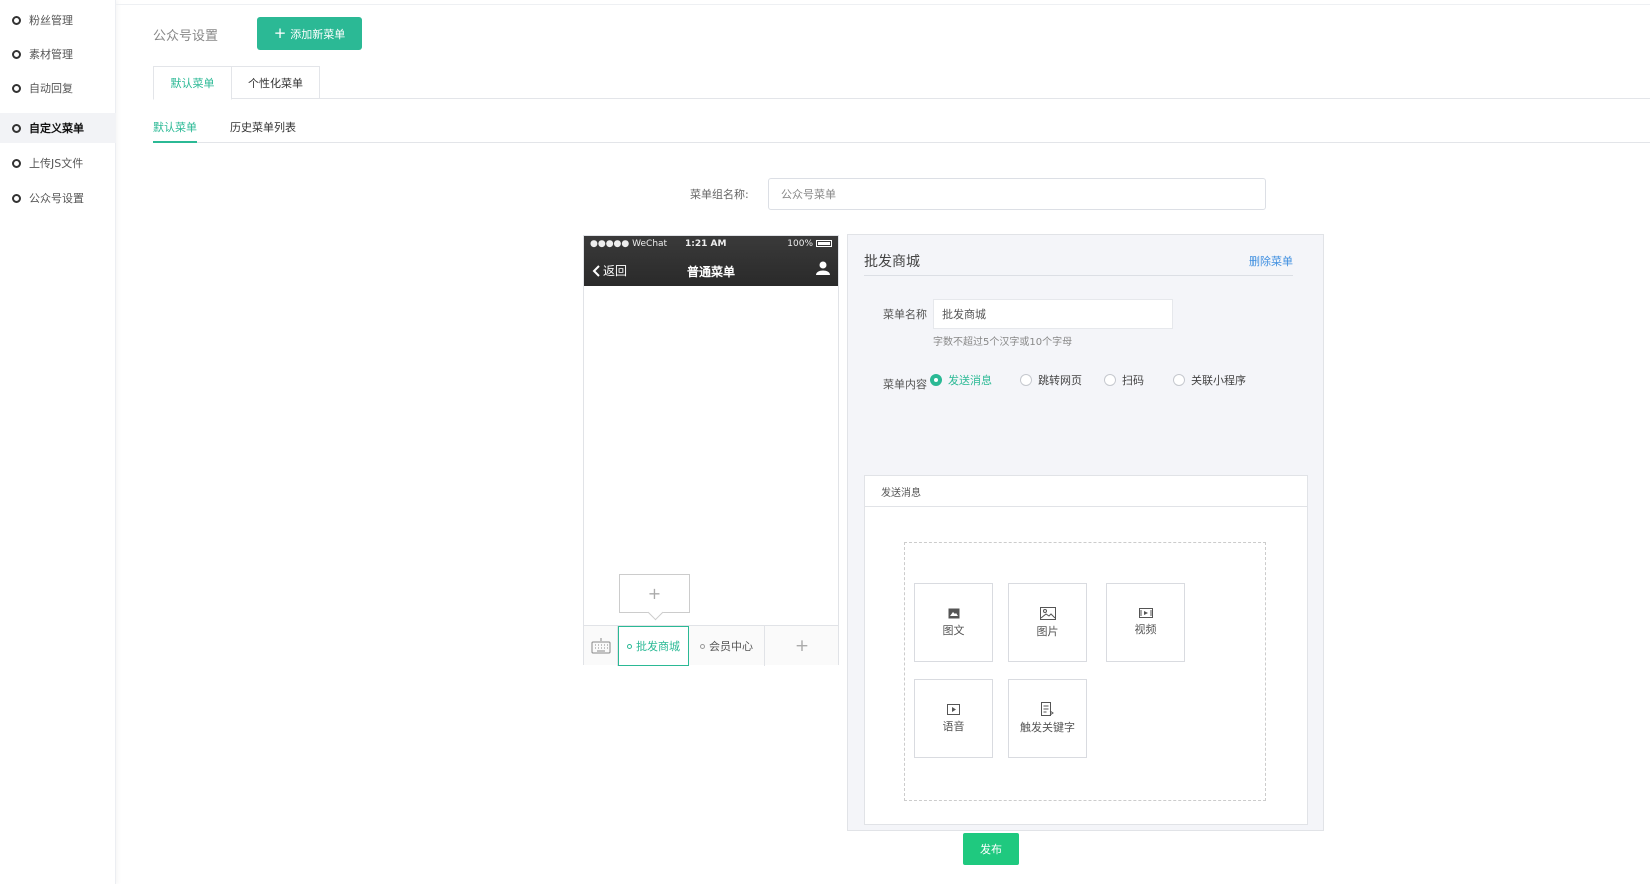  Describe the element at coordinates (1047, 709) in the screenshot. I see `keyword-icon` at that location.